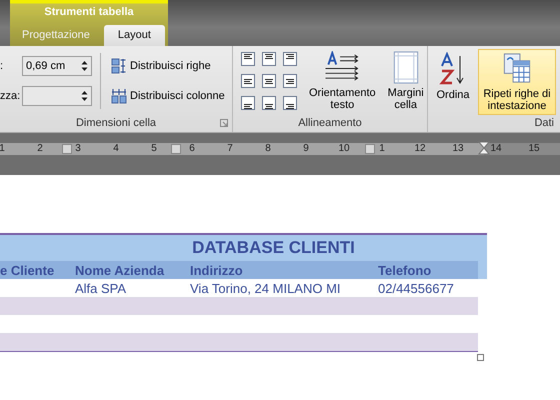  What do you see at coordinates (517, 68) in the screenshot?
I see `repeat-header-icon` at bounding box center [517, 68].